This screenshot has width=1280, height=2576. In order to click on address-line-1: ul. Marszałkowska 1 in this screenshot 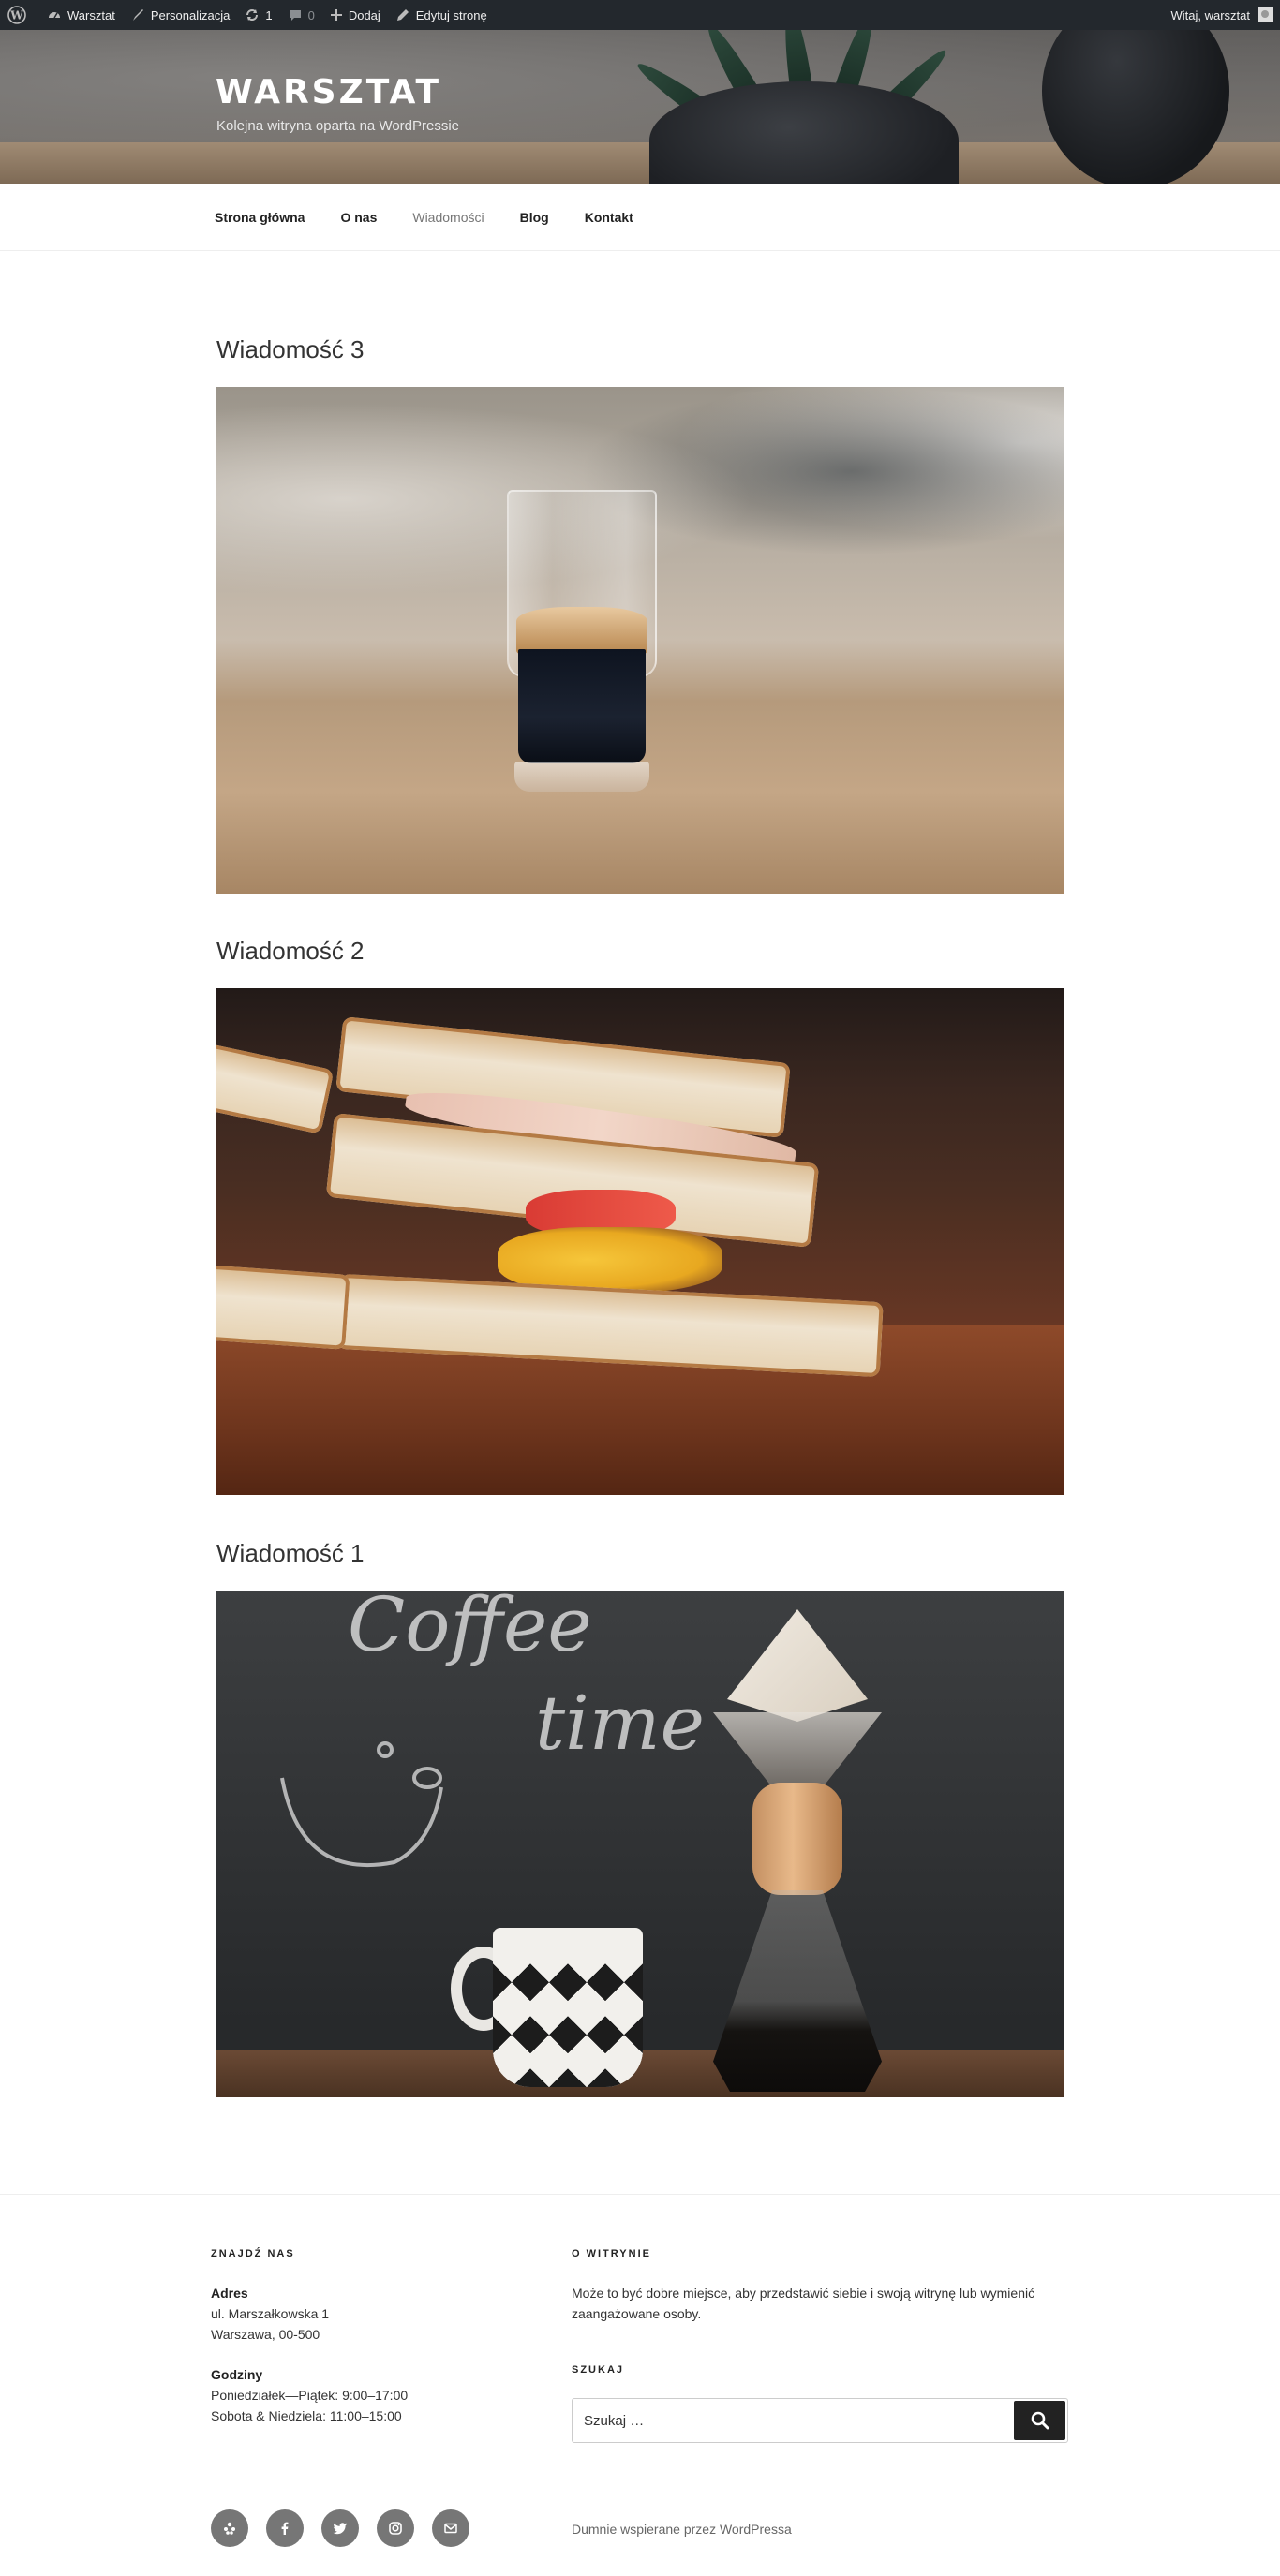, I will do `click(270, 2313)`.